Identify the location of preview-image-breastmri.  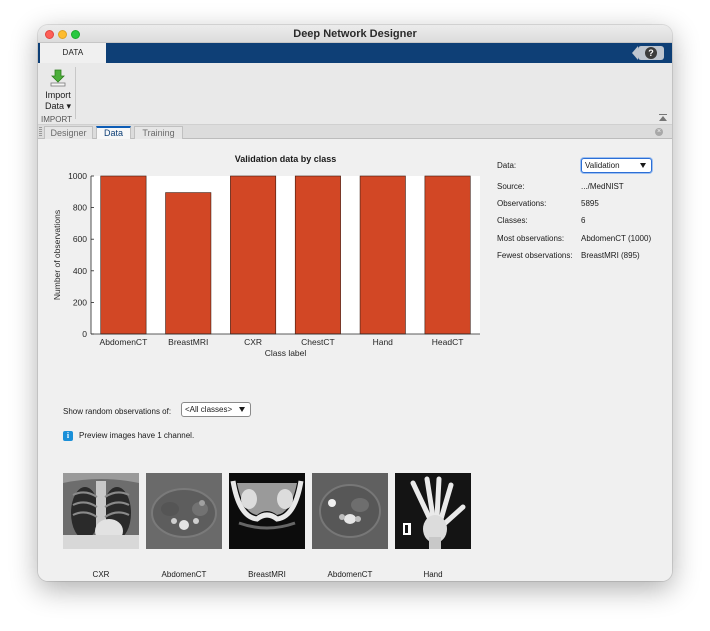
(267, 511).